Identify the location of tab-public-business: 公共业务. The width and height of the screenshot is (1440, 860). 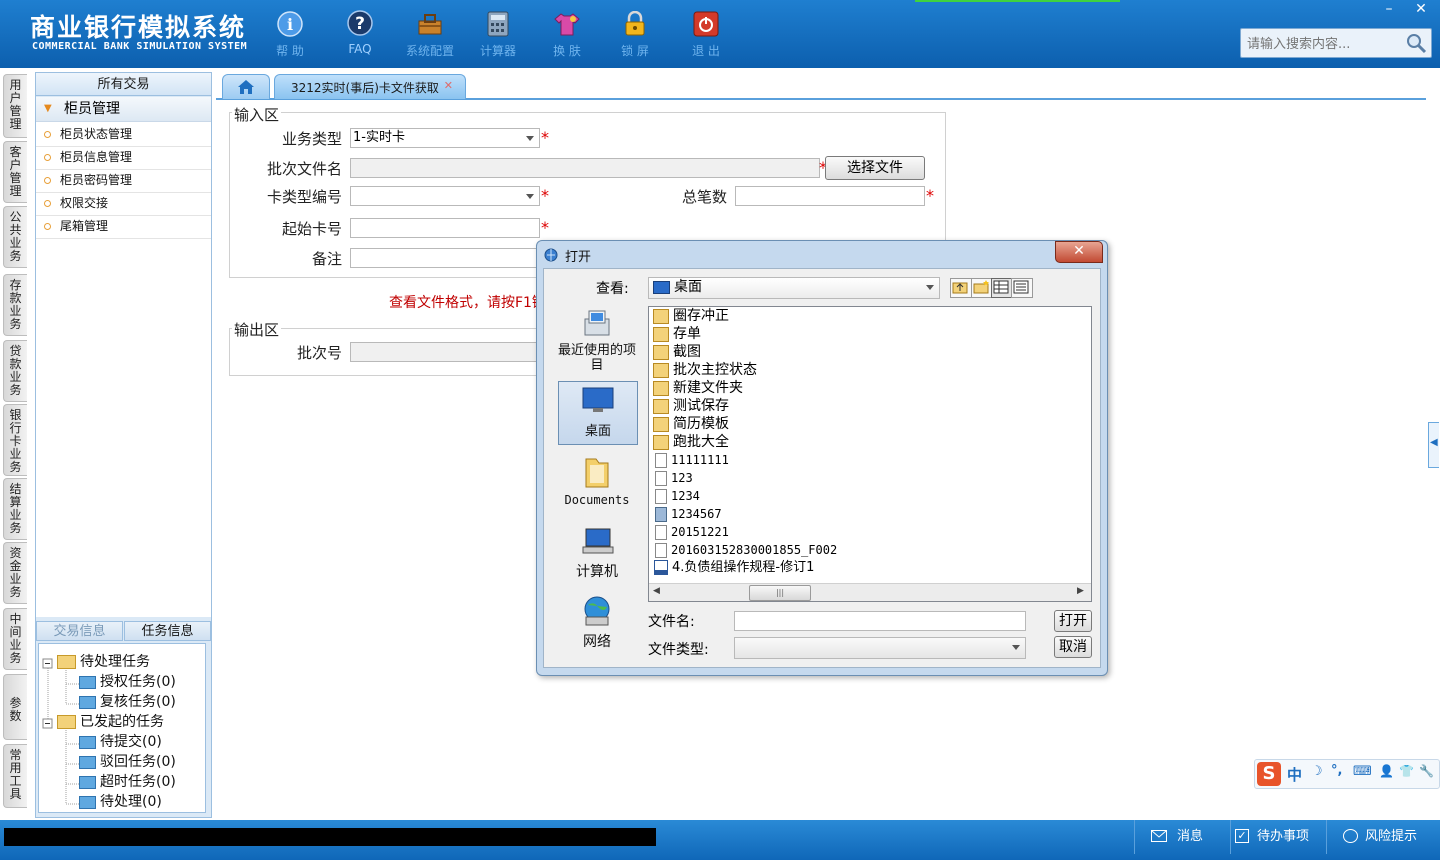
(15, 237).